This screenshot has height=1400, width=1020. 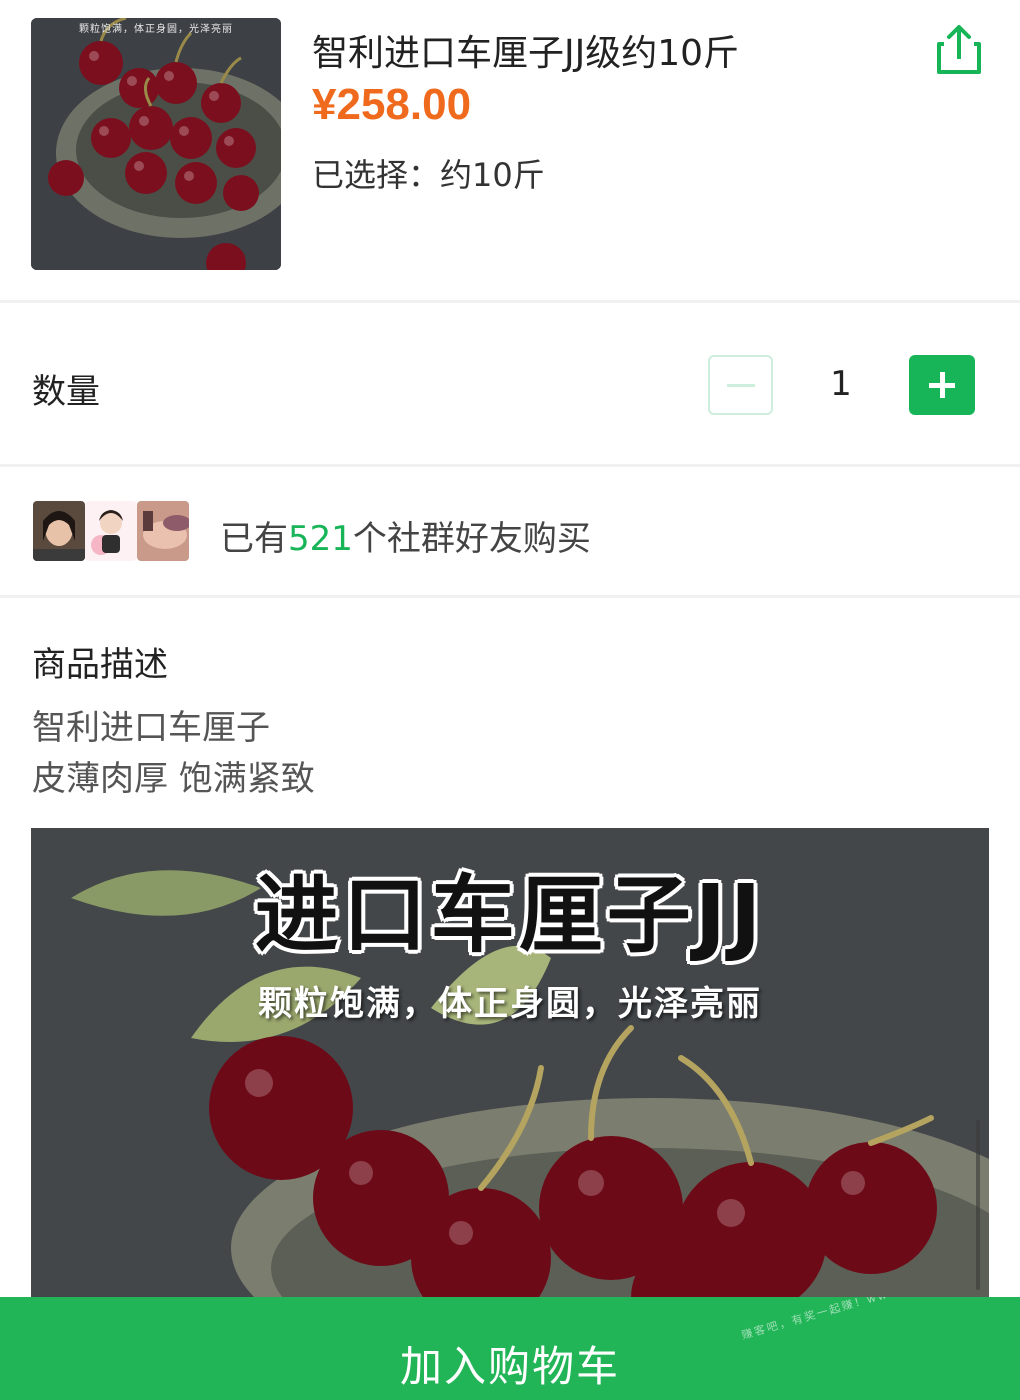 I want to click on product-thumbnail: 颗粒饱满，体正身圆，光泽亮丽, so click(x=156, y=144).